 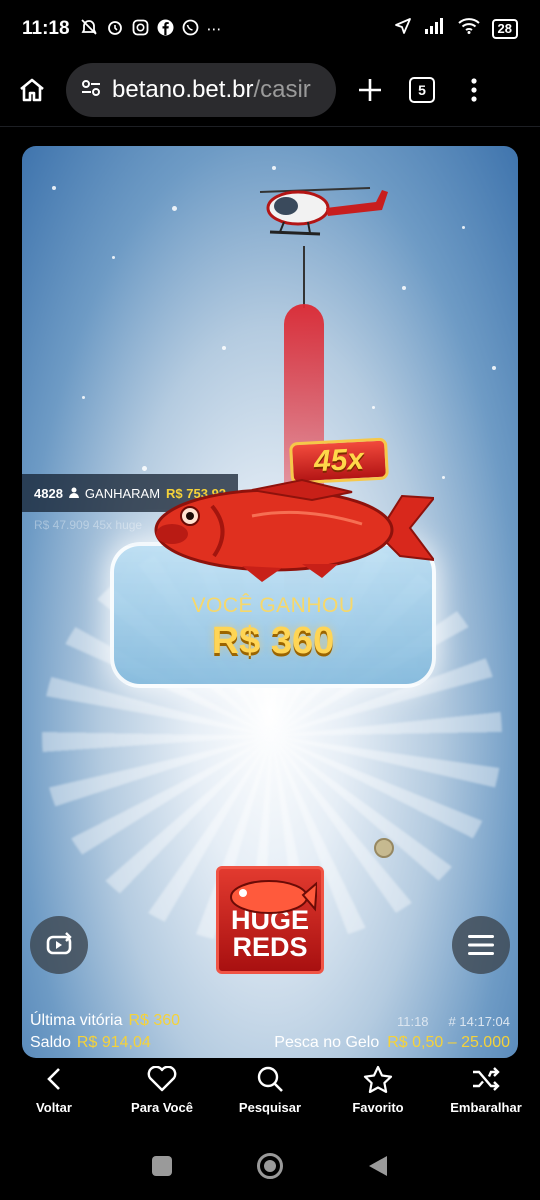 I want to click on helicopter-cable, so click(x=304, y=277).